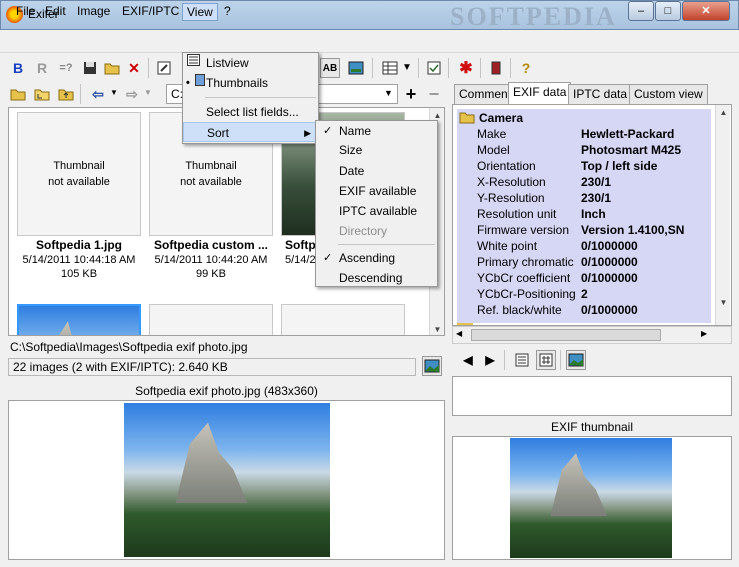  What do you see at coordinates (98, 94) in the screenshot?
I see `back-arrow-icon: ⇦` at bounding box center [98, 94].